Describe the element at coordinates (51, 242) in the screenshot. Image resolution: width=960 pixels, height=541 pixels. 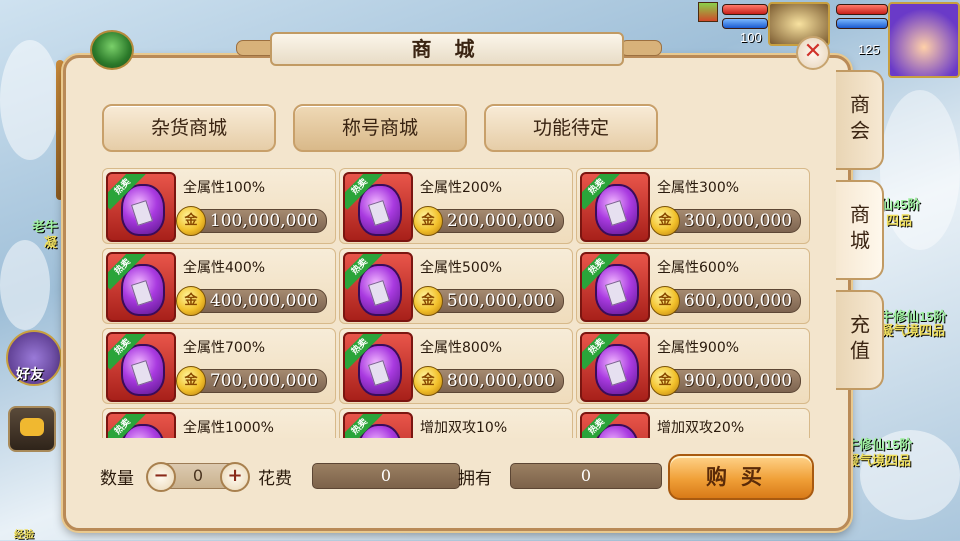
I see `world-npc-title: 凝` at that location.